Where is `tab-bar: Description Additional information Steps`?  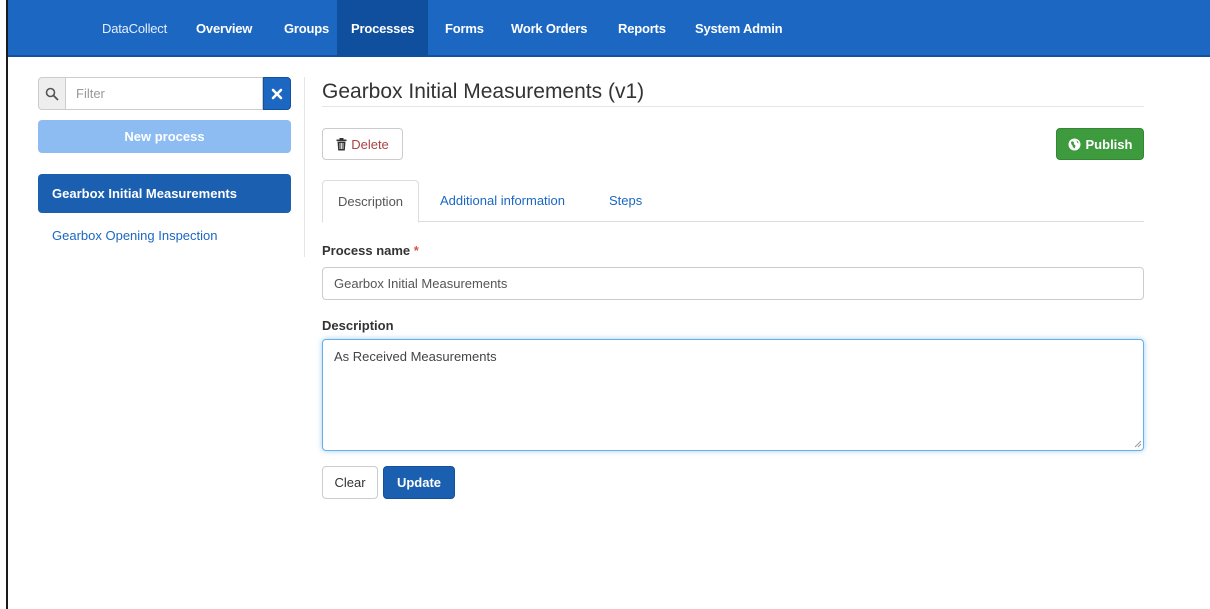
tab-bar: Description Additional information Steps is located at coordinates (733, 201).